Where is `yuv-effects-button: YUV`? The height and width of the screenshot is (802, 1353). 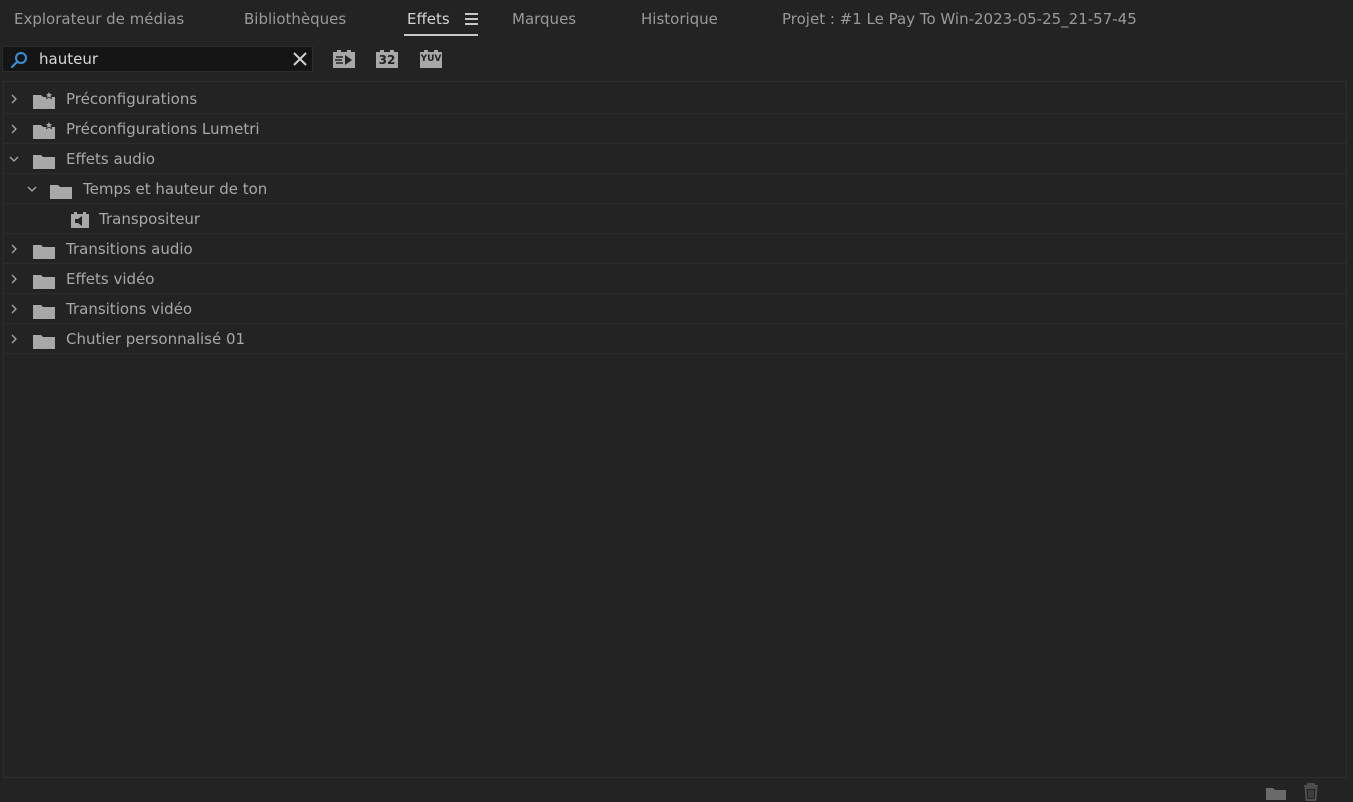
yuv-effects-button: YUV is located at coordinates (431, 59).